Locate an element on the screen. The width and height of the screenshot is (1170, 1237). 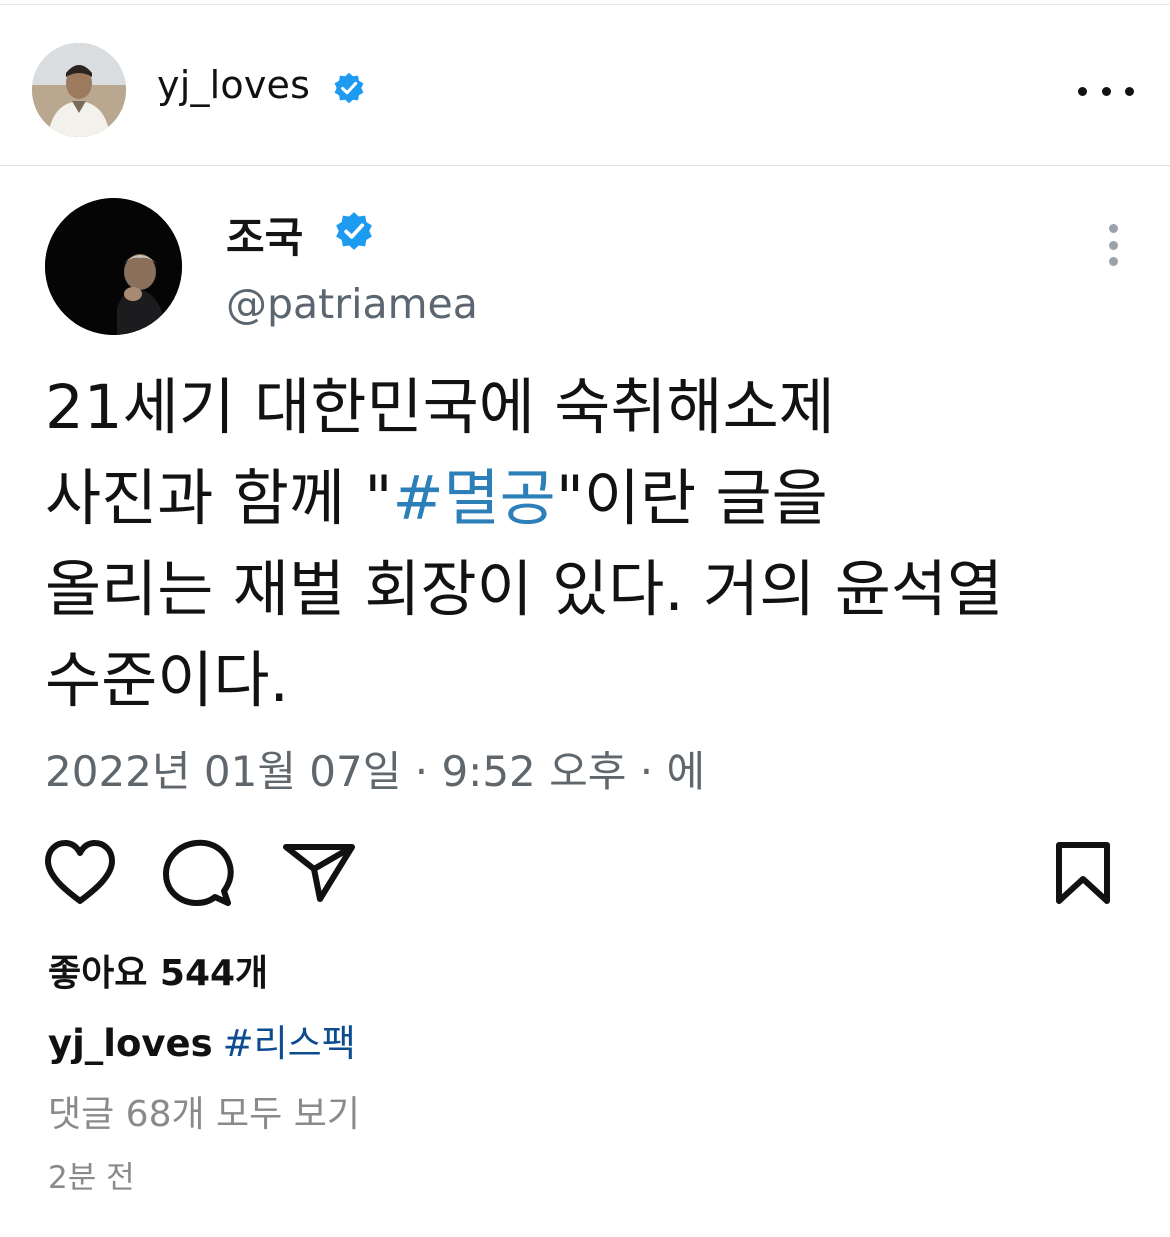
tweet-text-line: 사진과 함께 "#멸공"이란 글을 is located at coordinates (436, 498).